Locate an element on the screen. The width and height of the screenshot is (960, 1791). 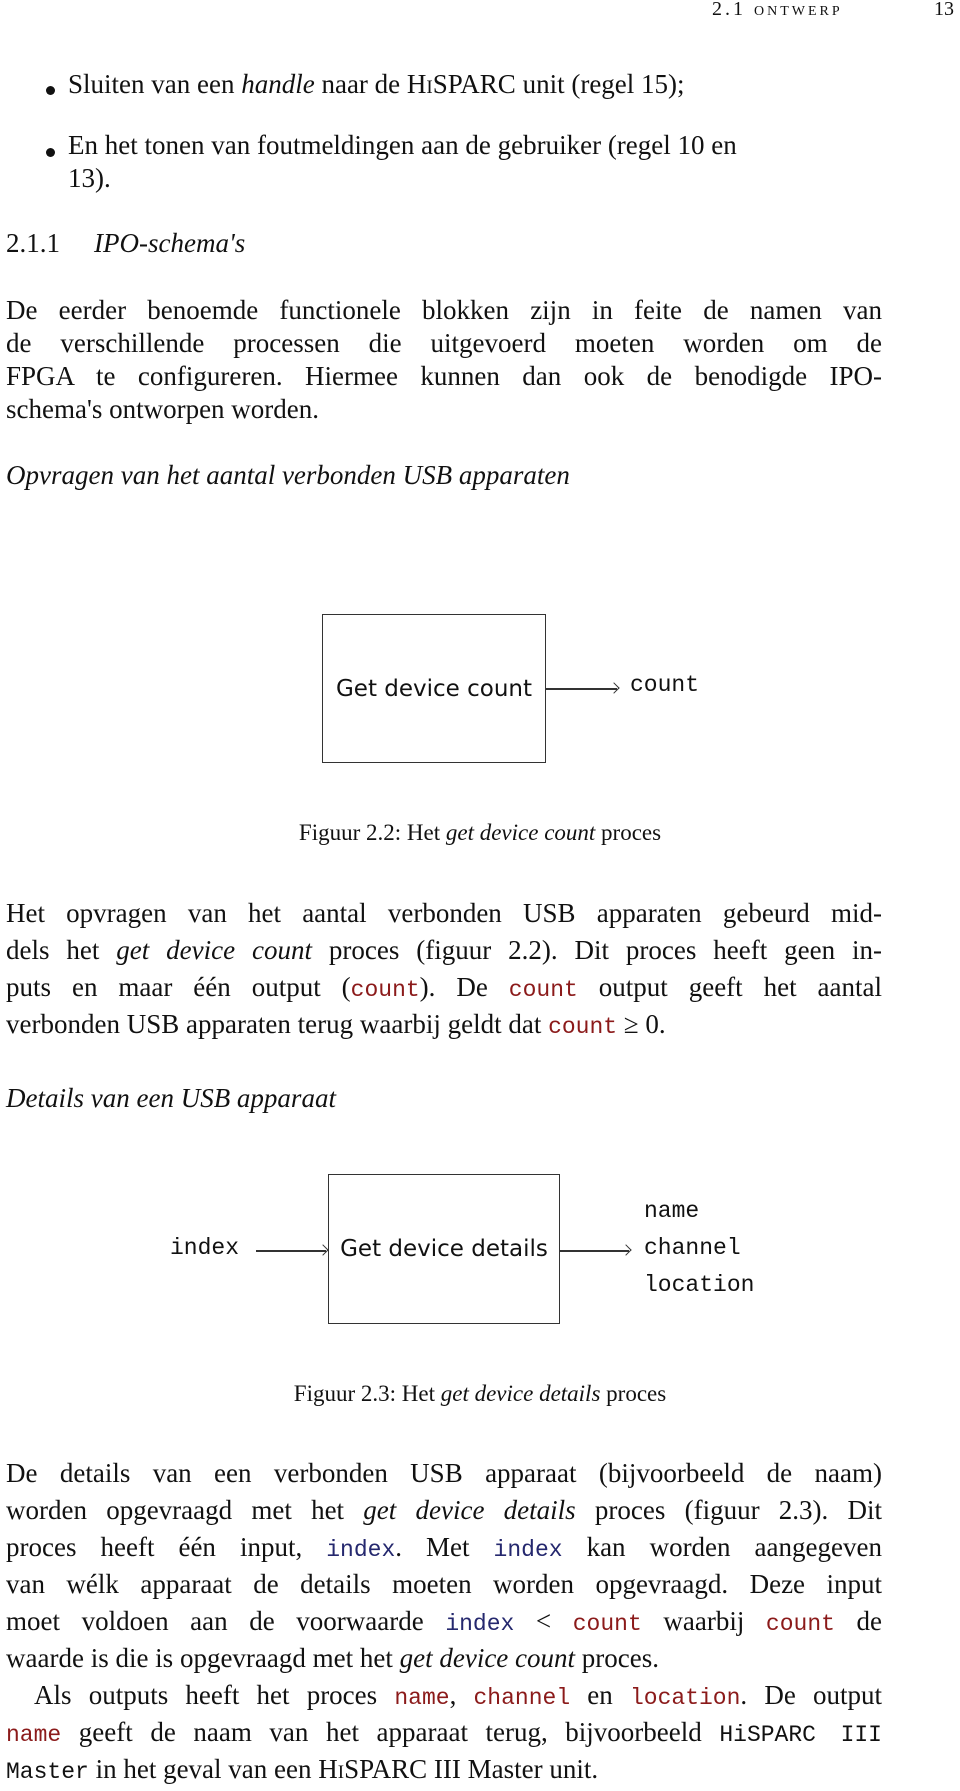
output-label: channel is located at coordinates (692, 1248).